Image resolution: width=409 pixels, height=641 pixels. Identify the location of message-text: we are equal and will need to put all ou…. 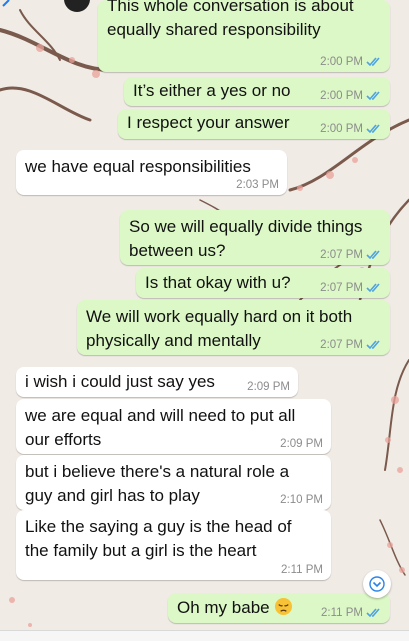
(160, 427).